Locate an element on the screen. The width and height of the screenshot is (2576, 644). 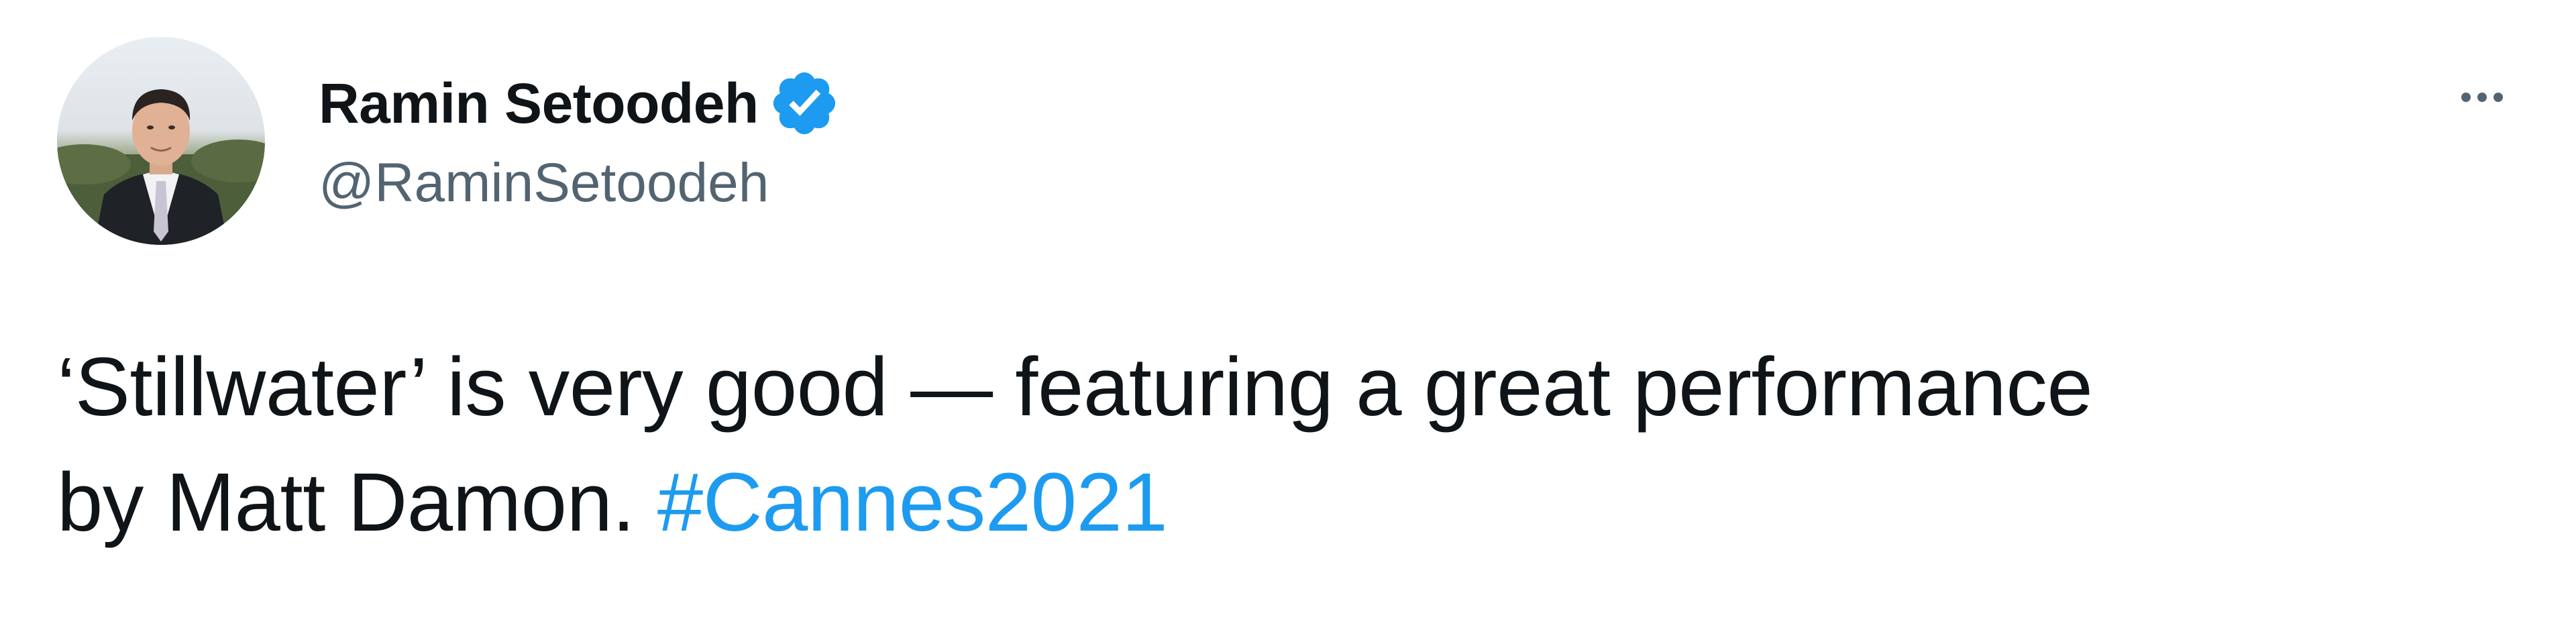
author-name-row: Ramin Setoodeh is located at coordinates (580, 103).